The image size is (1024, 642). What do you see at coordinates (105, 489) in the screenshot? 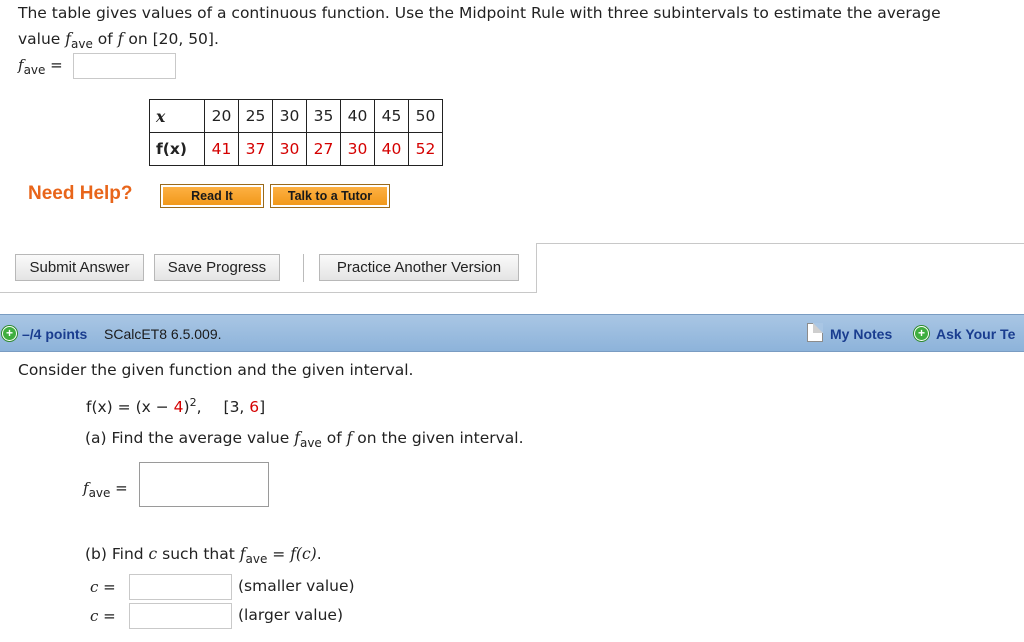
I see `fave-label-2: fave =` at bounding box center [105, 489].